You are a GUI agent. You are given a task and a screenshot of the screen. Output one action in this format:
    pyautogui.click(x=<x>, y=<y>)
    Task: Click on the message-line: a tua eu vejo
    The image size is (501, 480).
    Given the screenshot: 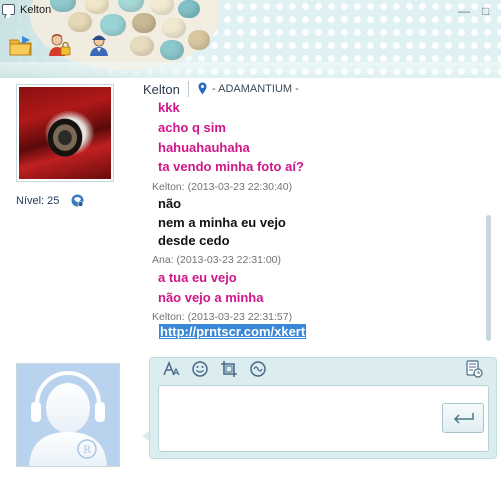 What is the action you would take?
    pyautogui.click(x=197, y=277)
    